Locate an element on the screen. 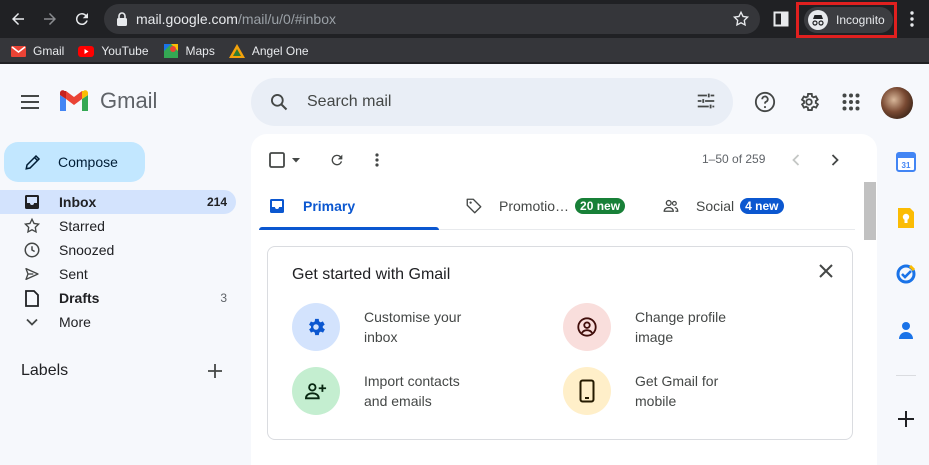  mail-scrollbar is located at coordinates (870, 211).